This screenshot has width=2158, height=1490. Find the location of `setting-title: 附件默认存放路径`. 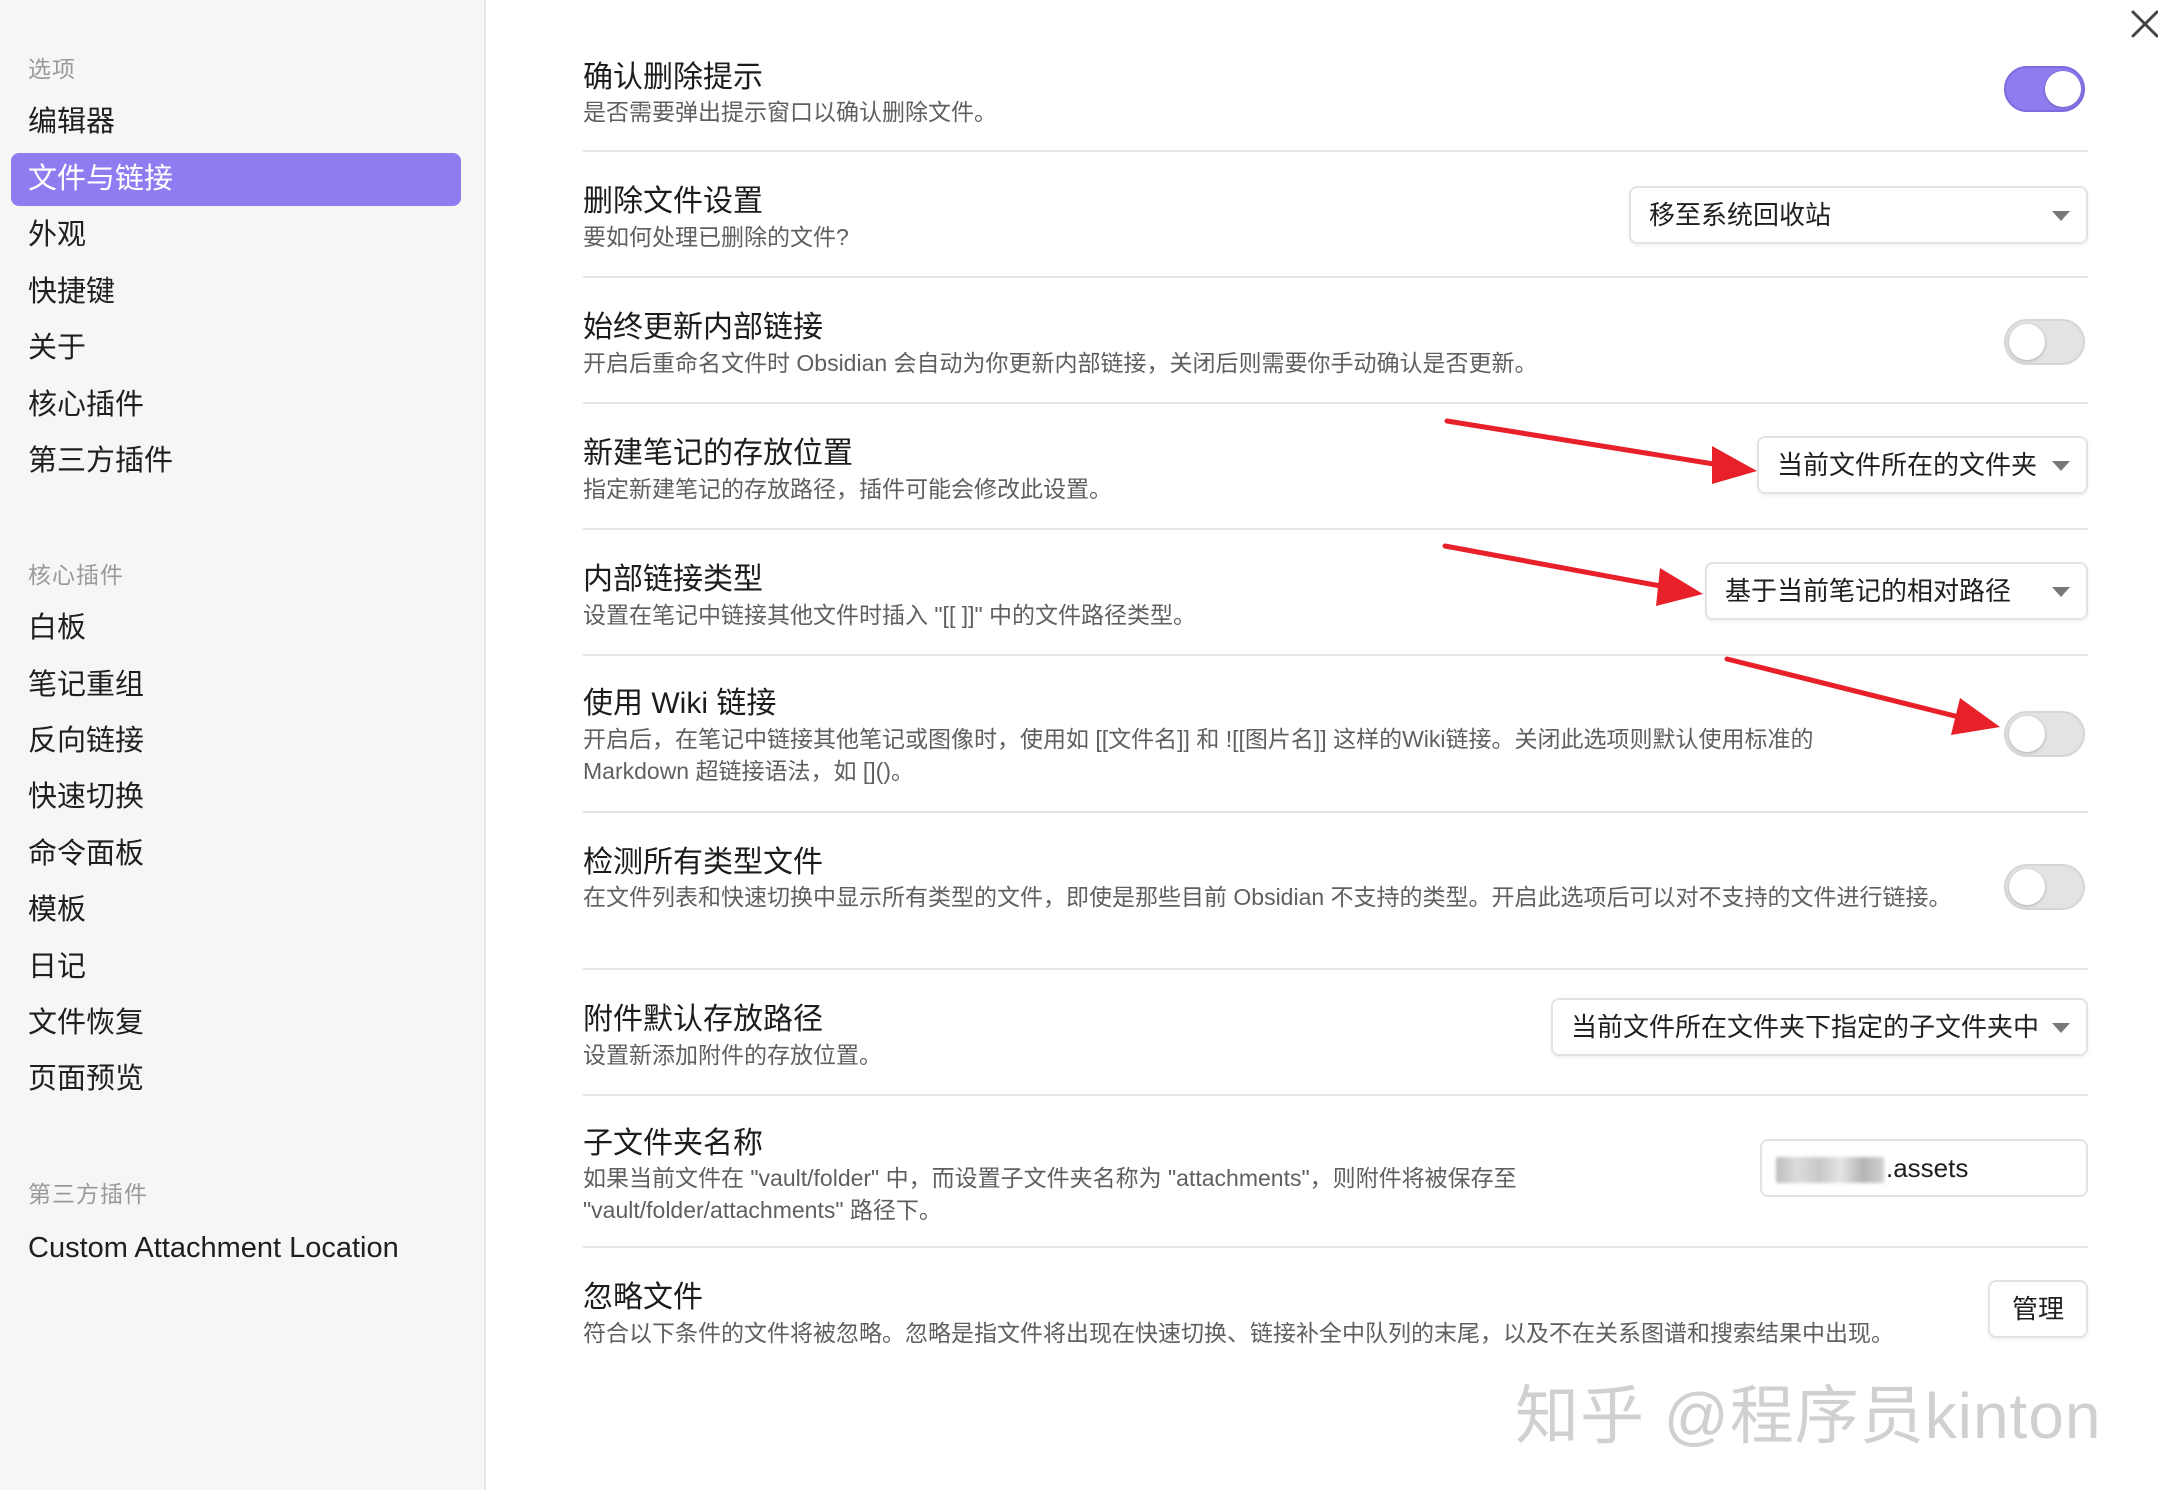

setting-title: 附件默认存放路径 is located at coordinates (703, 1019).